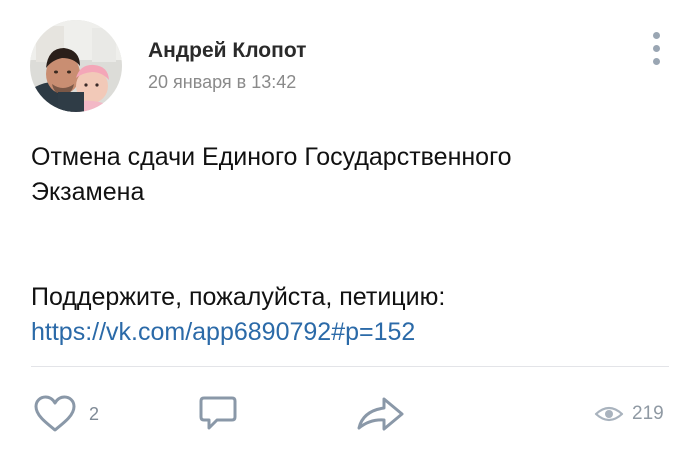 The image size is (700, 453). What do you see at coordinates (94, 413) in the screenshot?
I see `like-count: 2` at bounding box center [94, 413].